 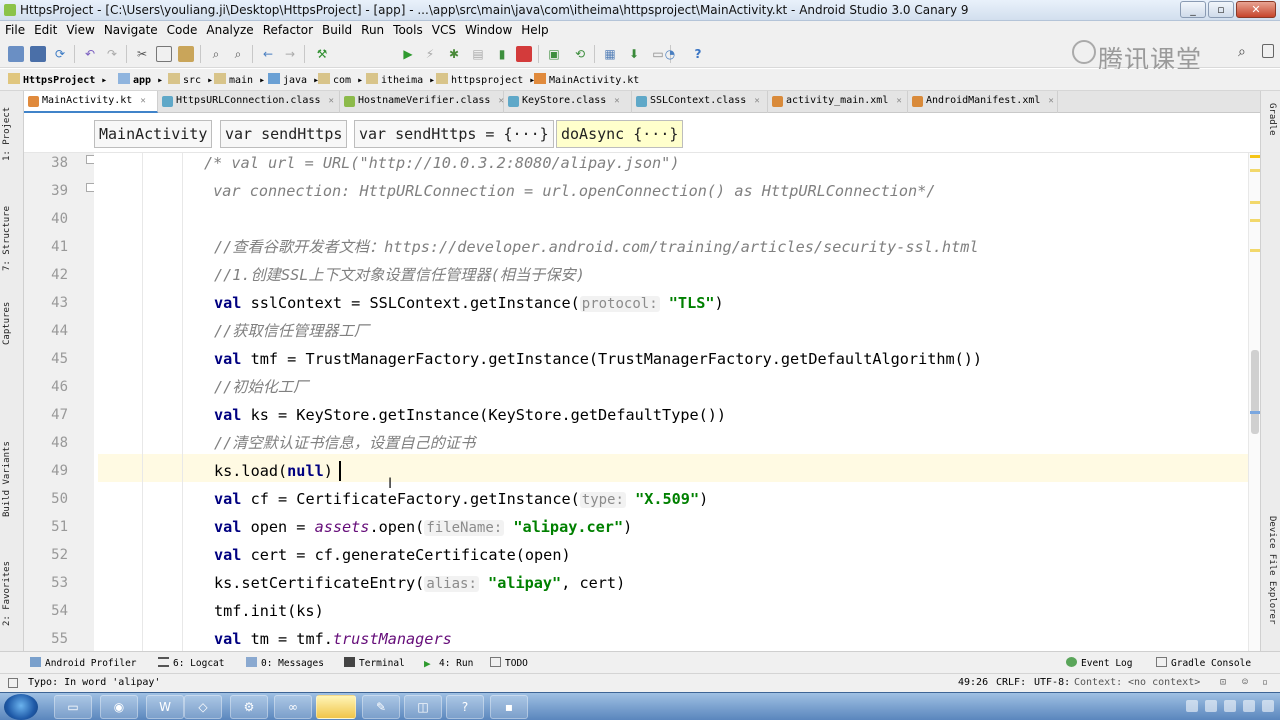 I want to click on breadcrumb-java: java ▸, so click(x=293, y=79).